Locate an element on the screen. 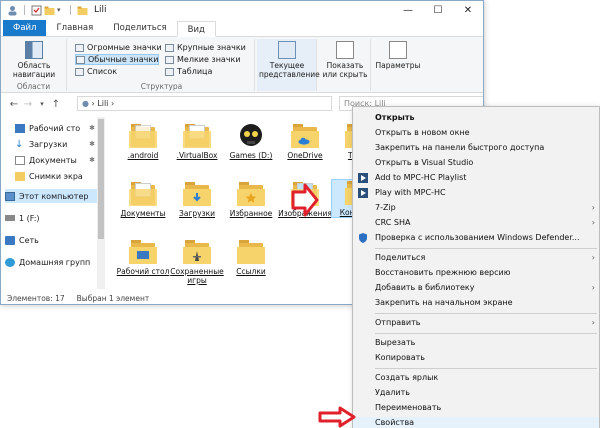 Image resolution: width=600 pixels, height=428 pixels. menu-item-copy: Копировать is located at coordinates (476, 358).